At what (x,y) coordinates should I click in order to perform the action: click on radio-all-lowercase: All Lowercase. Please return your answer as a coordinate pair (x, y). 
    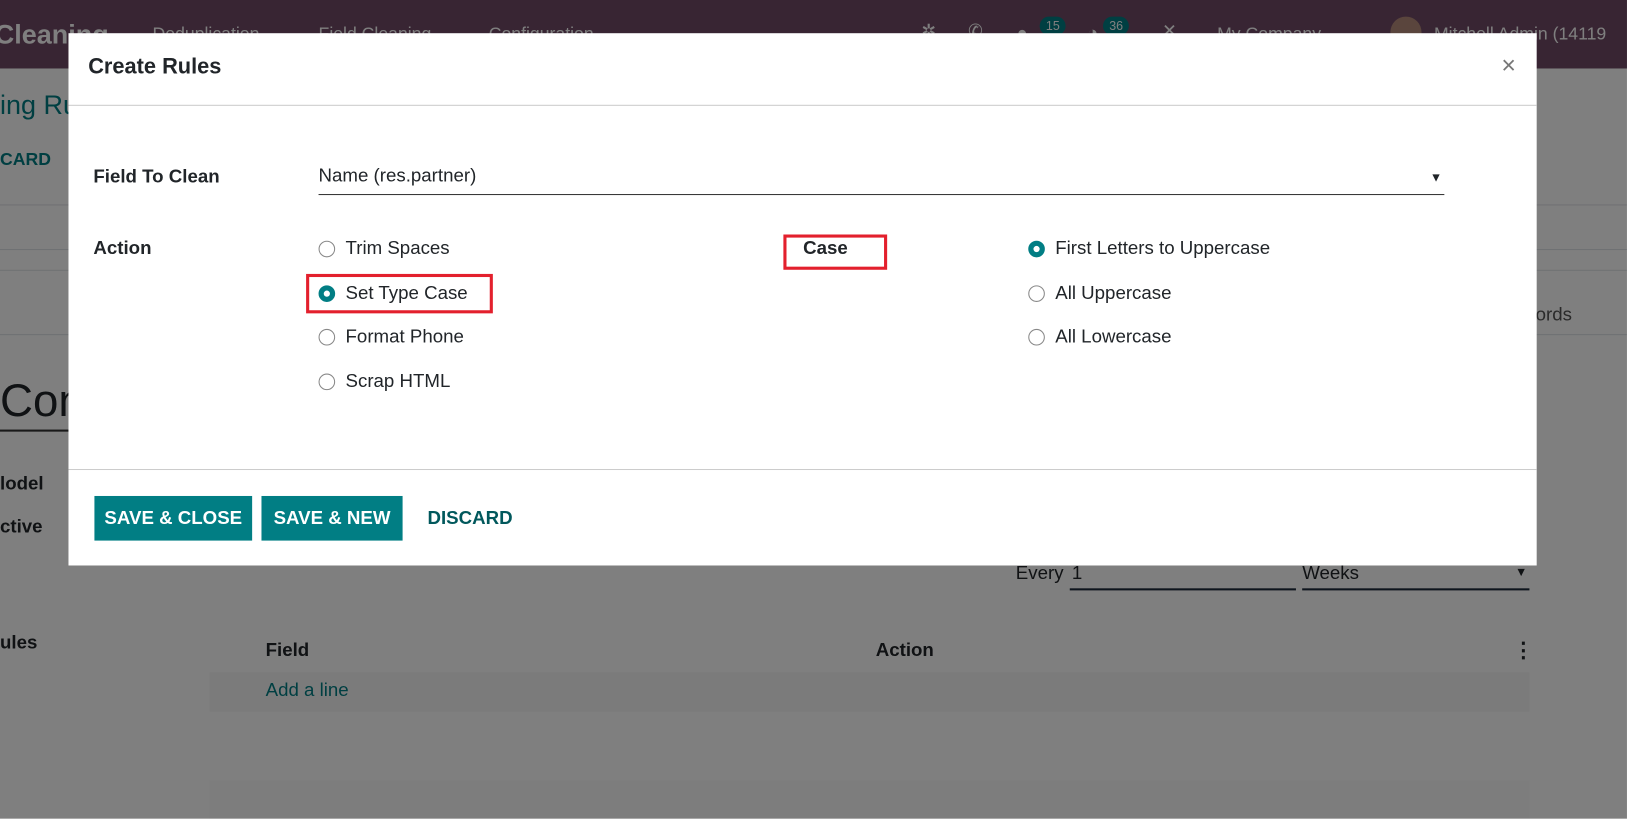
    Looking at the image, I should click on (1100, 336).